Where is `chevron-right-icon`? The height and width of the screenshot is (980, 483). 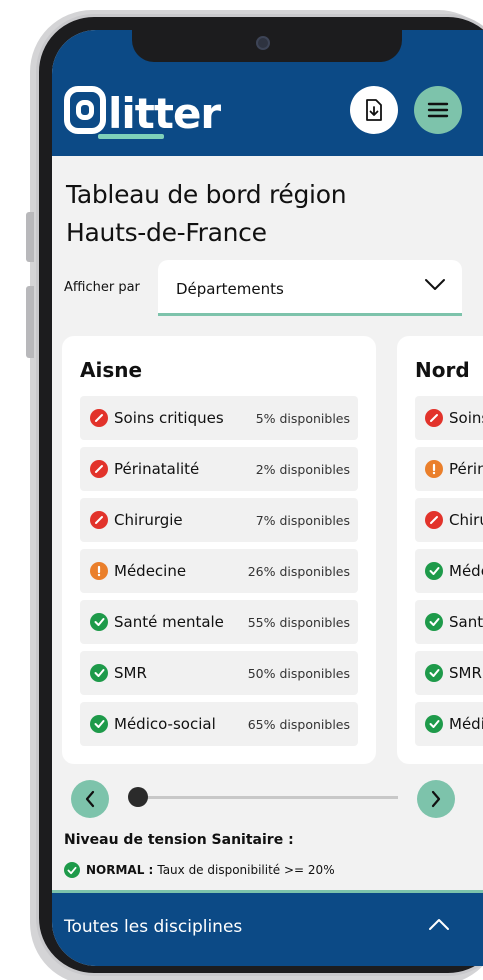
chevron-right-icon is located at coordinates (436, 799).